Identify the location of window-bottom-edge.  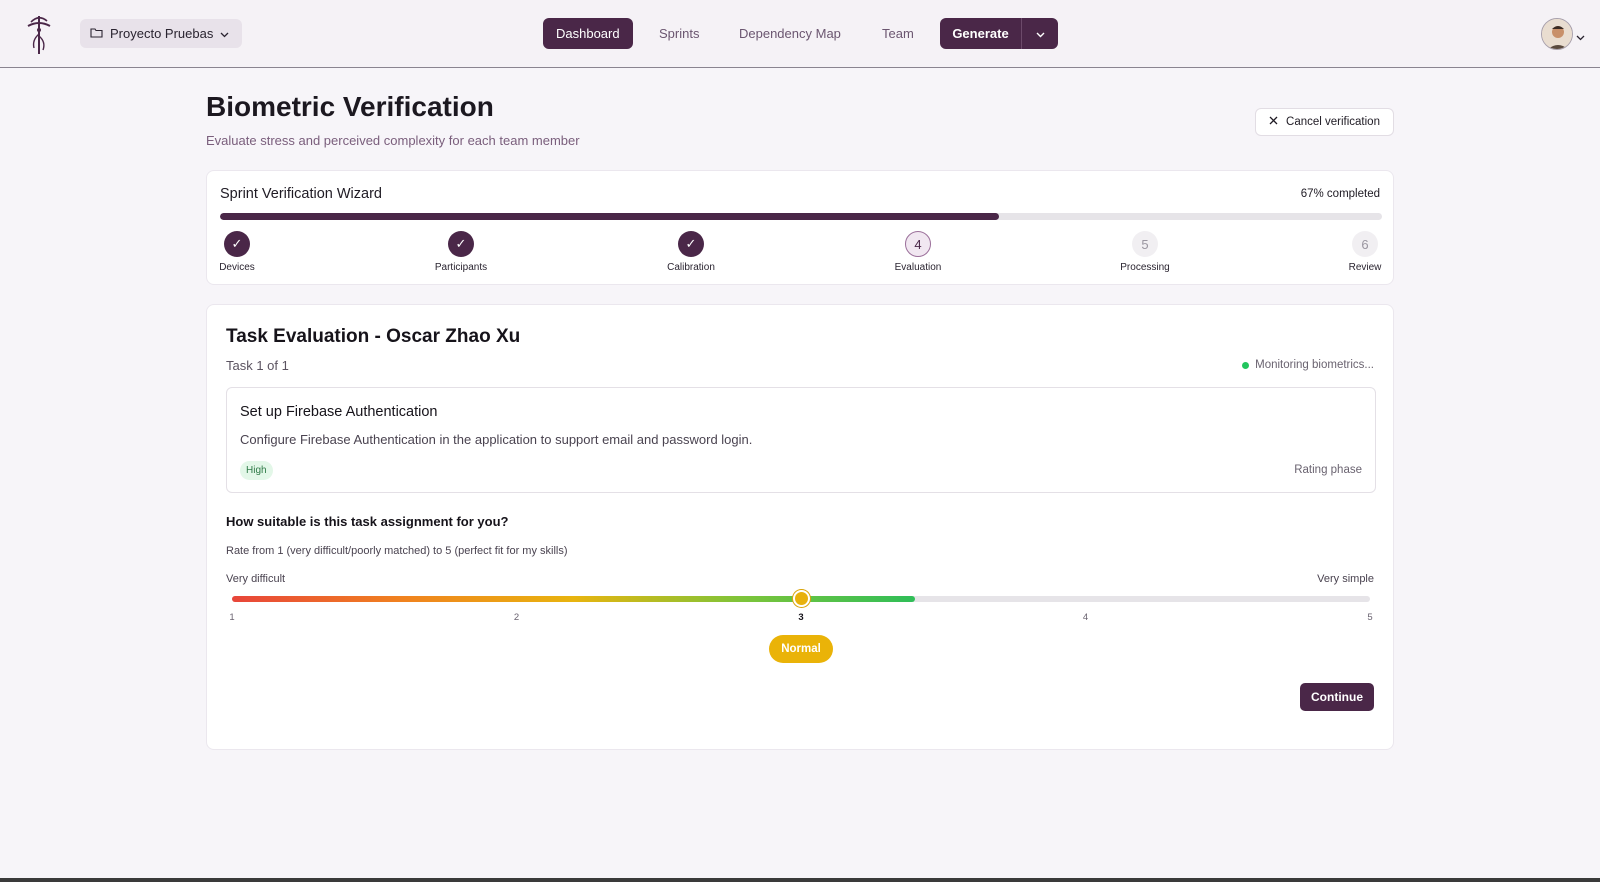
(800, 880).